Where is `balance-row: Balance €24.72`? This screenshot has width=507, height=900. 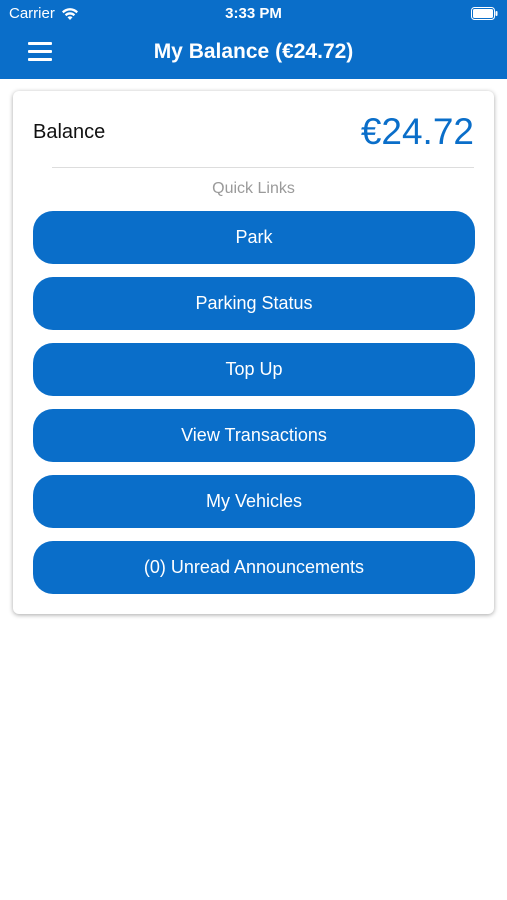
balance-row: Balance €24.72 is located at coordinates (253, 134).